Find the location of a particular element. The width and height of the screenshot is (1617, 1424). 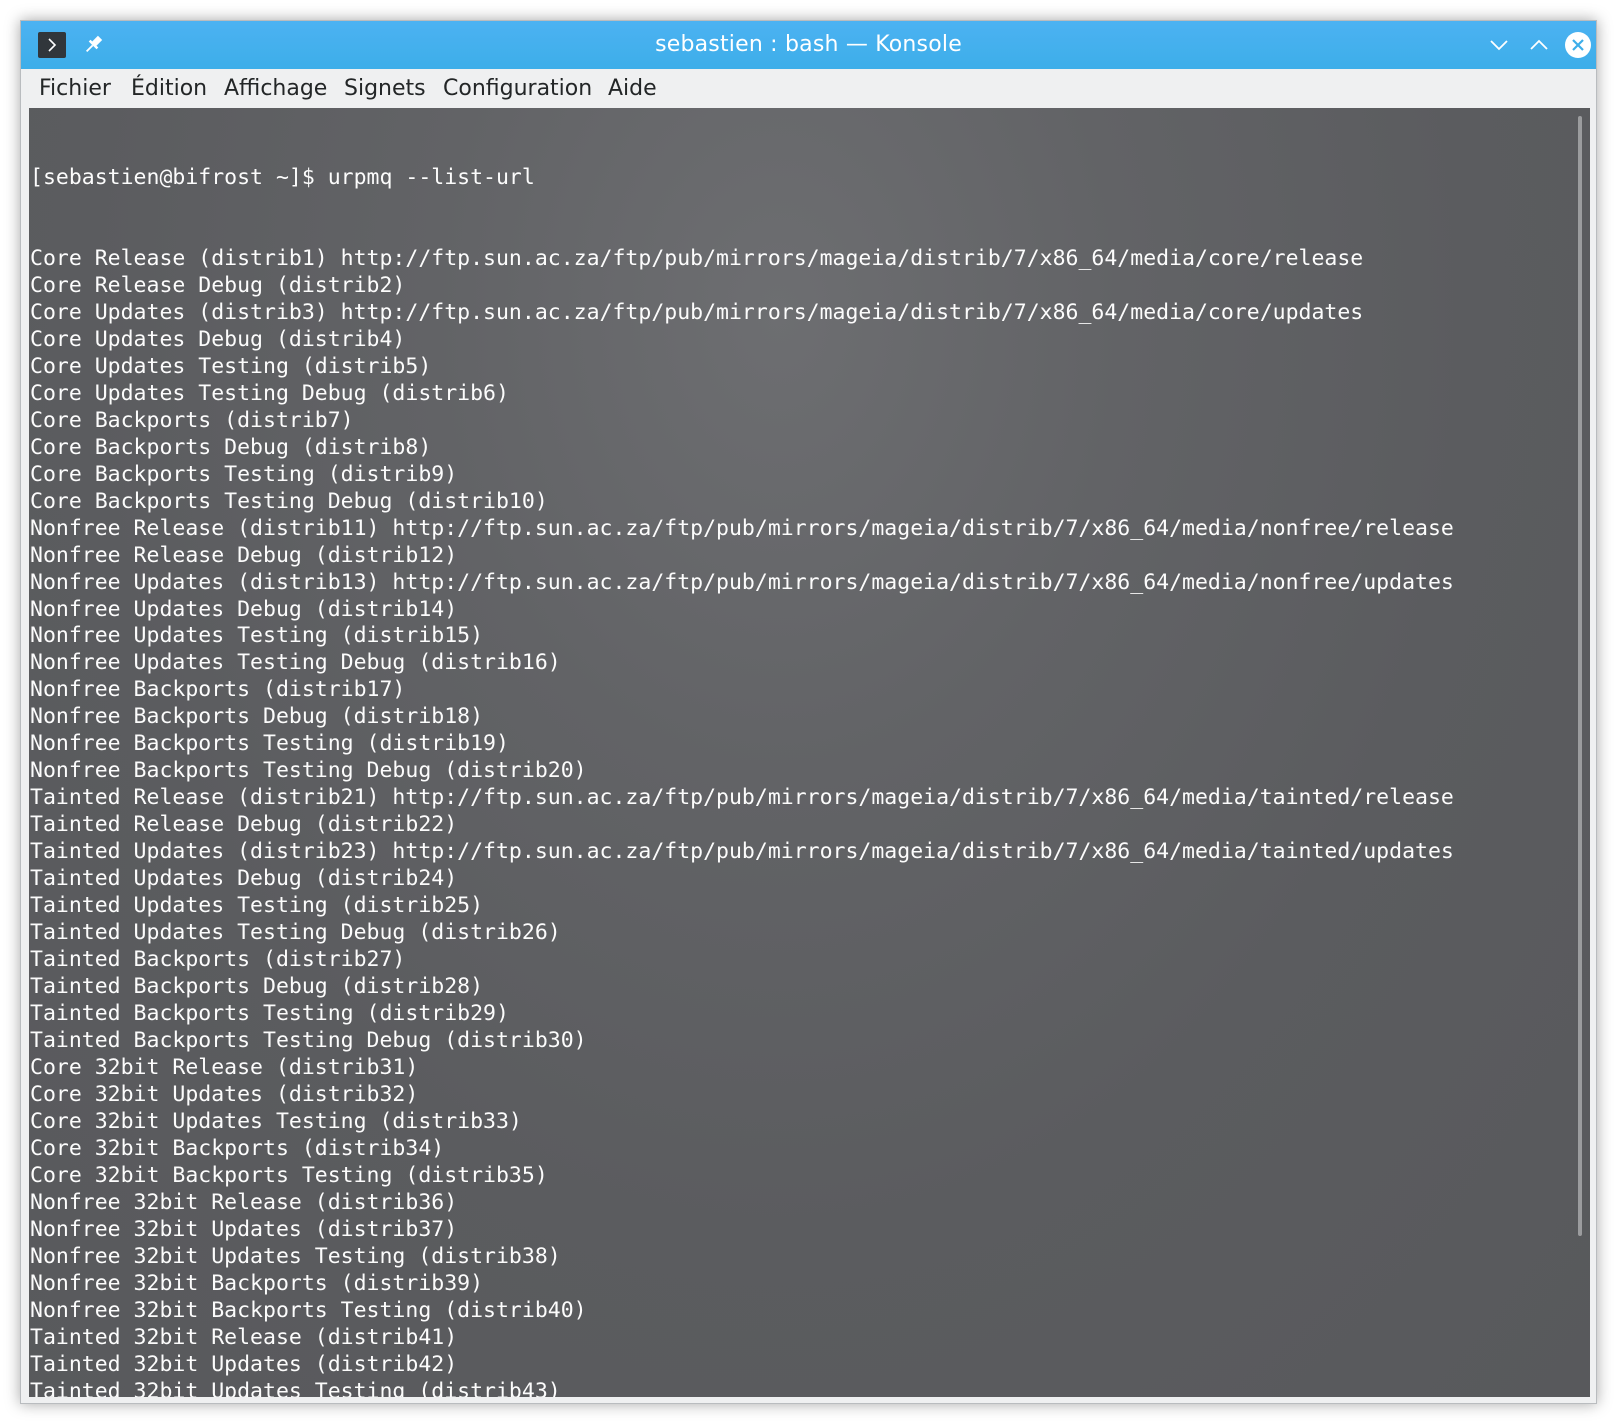

terminal-line: Tainted Backports Testing (distrib29) is located at coordinates (269, 1014).